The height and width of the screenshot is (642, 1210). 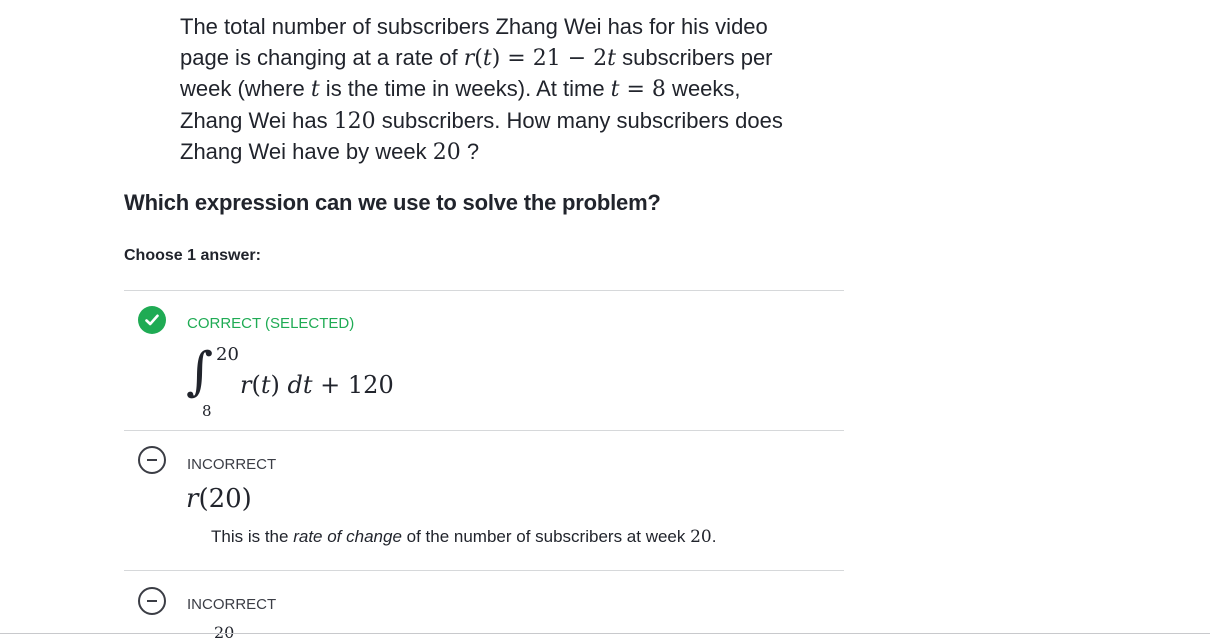 What do you see at coordinates (701, 537) in the screenshot?
I see `feedback-week-math: 20` at bounding box center [701, 537].